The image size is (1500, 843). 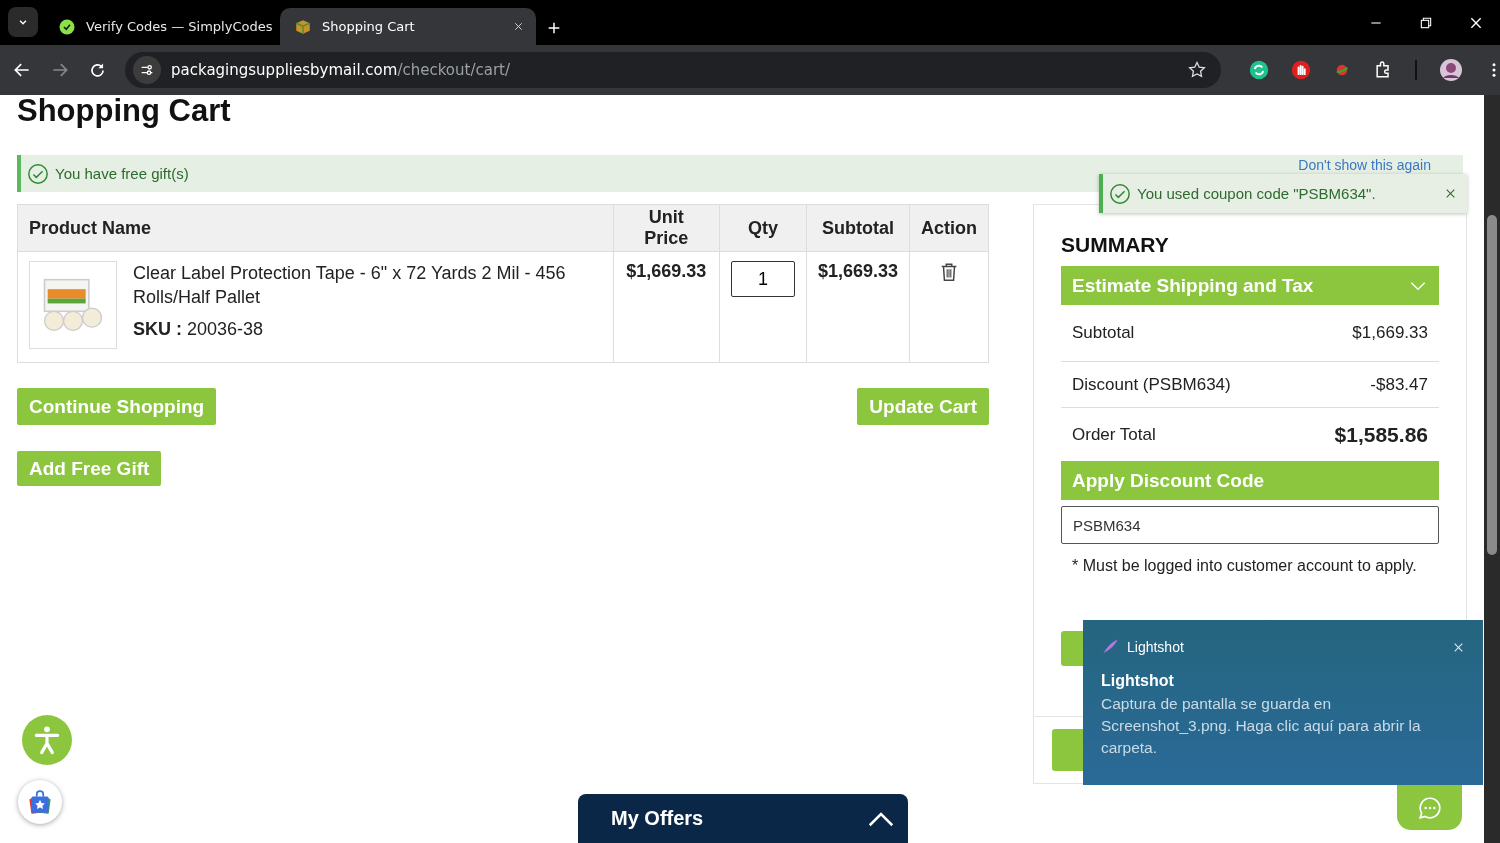 What do you see at coordinates (1244, 566) in the screenshot?
I see `login-note: * Must be logged into customer account to apply.` at bounding box center [1244, 566].